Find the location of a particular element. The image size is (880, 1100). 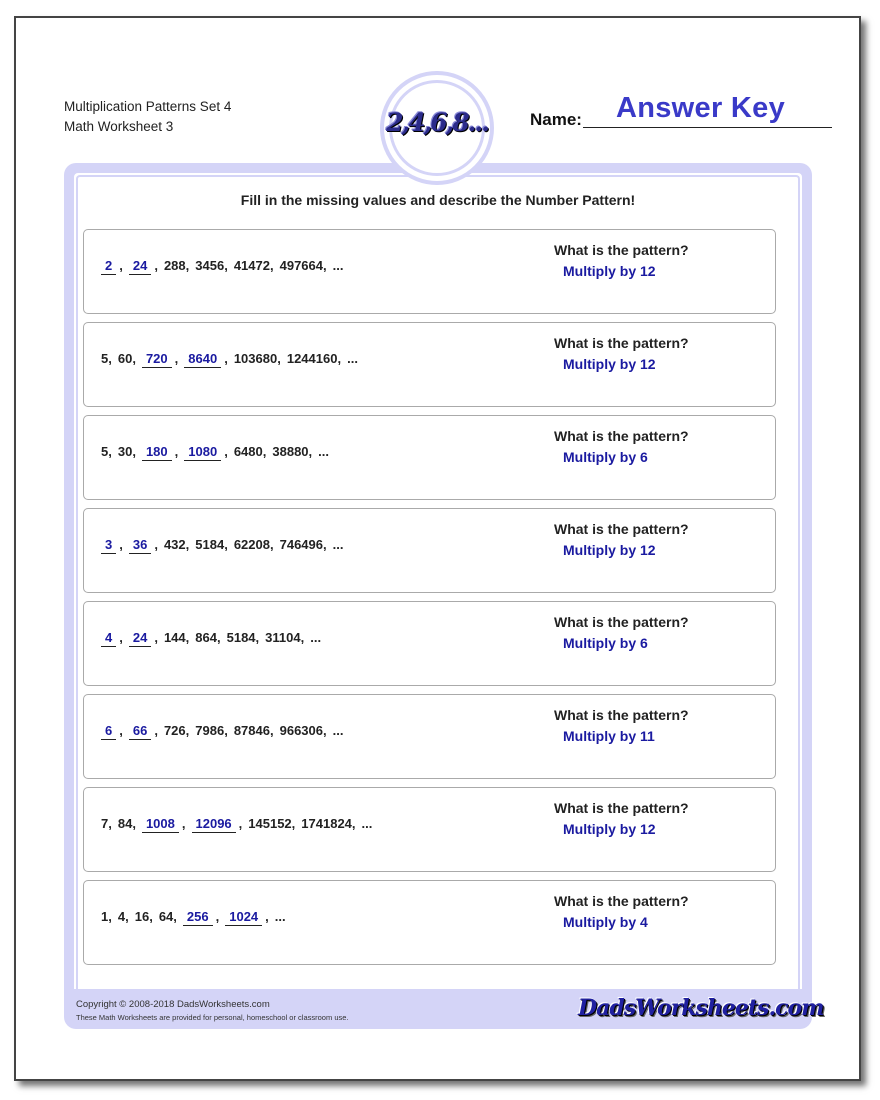

sequence-term: 1244160 is located at coordinates (312, 358).